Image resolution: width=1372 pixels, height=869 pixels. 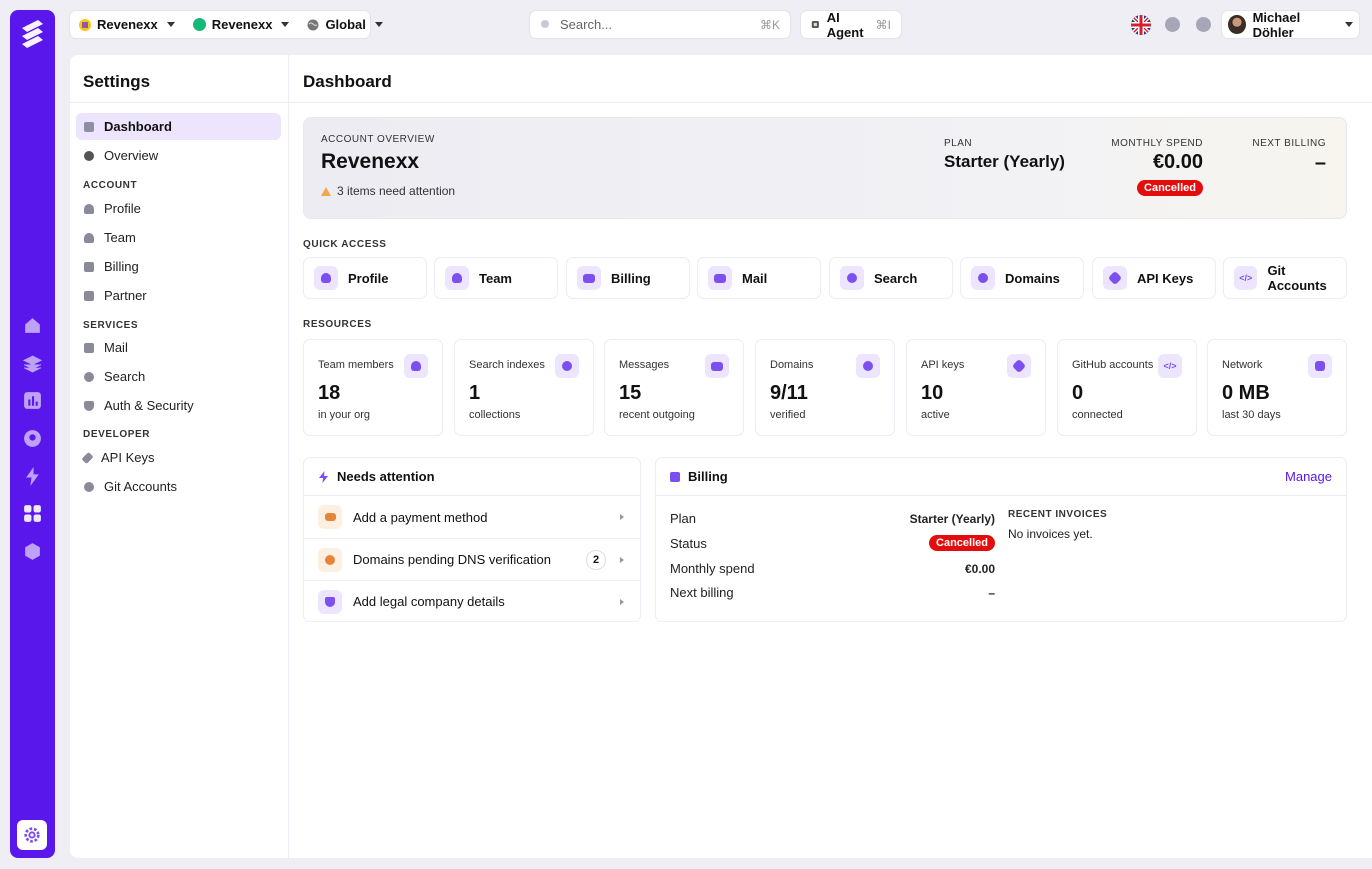 I want to click on app-logo-icon, so click(x=32, y=34).